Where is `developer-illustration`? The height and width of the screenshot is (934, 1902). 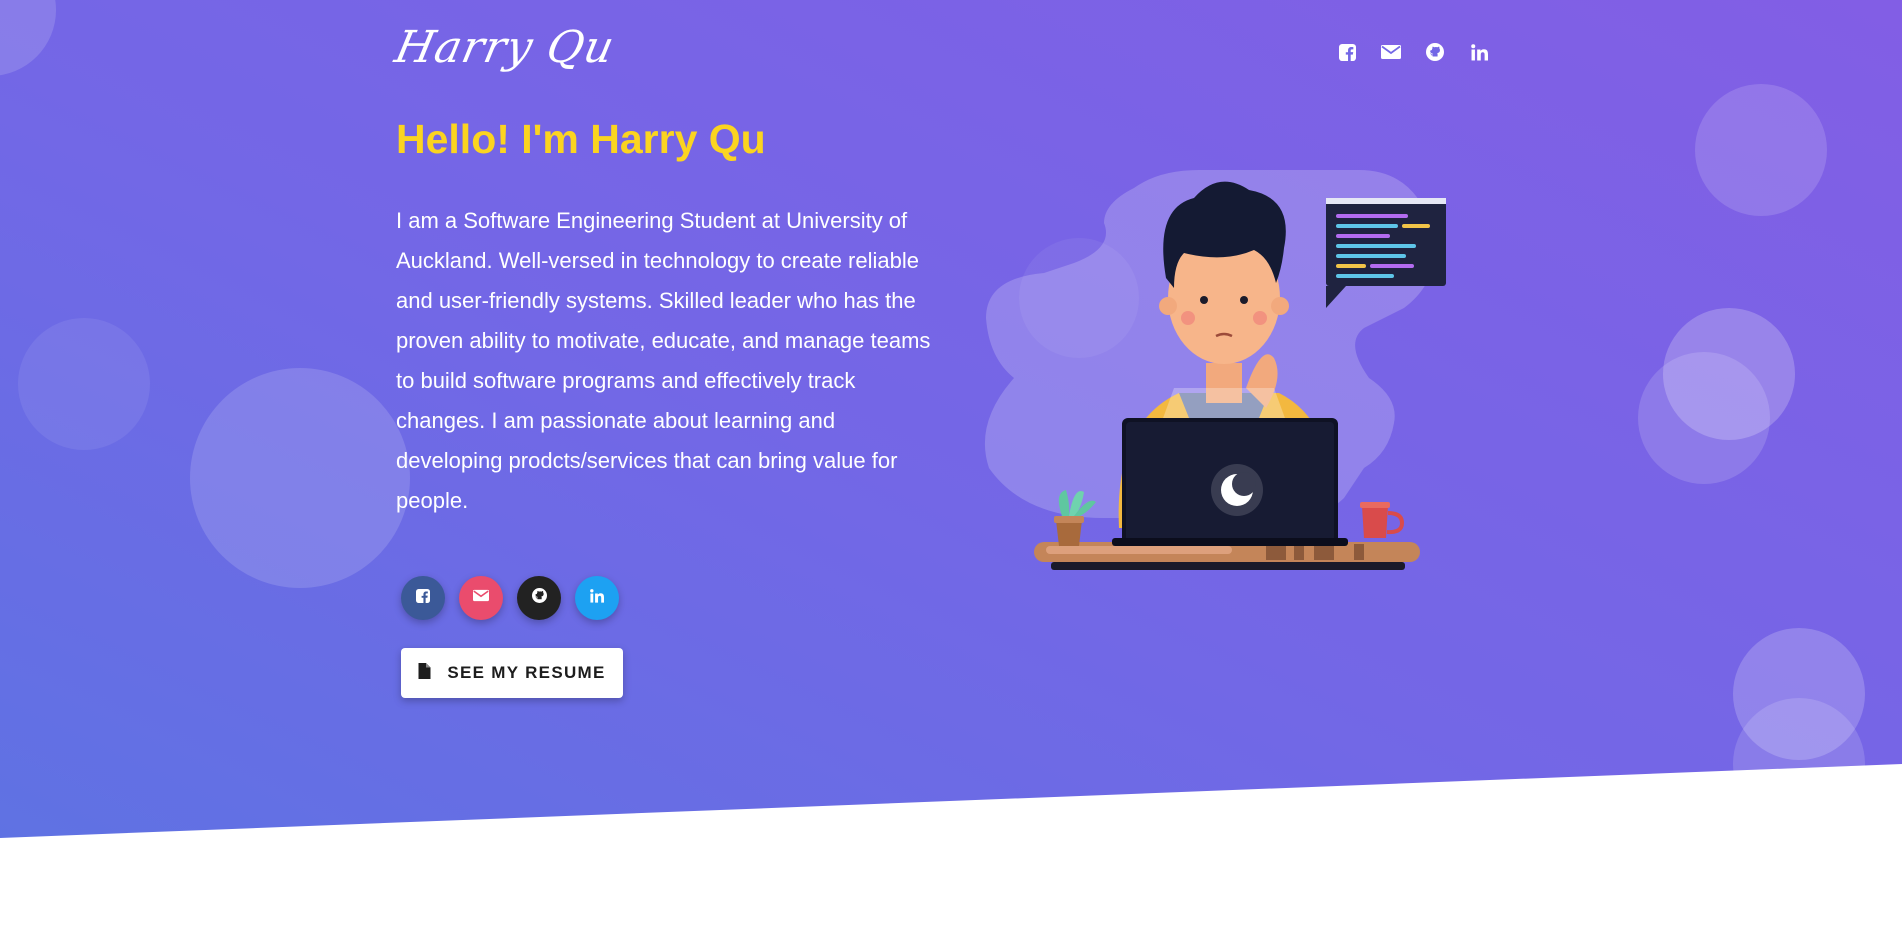 developer-illustration is located at coordinates (1215, 370).